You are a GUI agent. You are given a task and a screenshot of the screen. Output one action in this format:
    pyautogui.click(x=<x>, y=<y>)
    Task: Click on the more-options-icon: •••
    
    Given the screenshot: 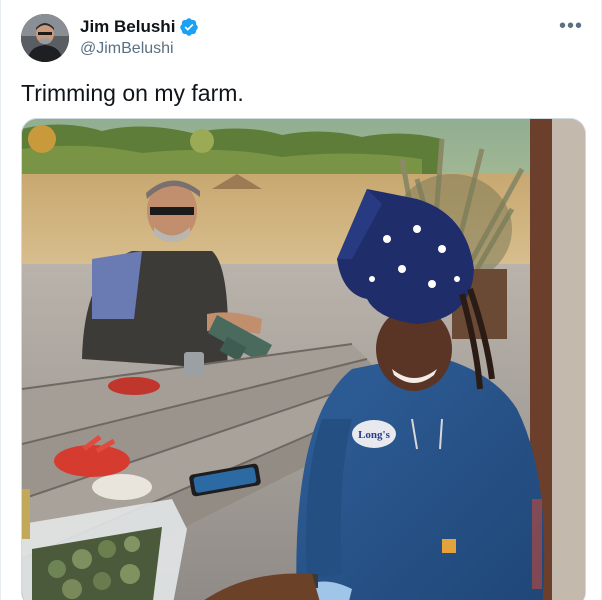 What is the action you would take?
    pyautogui.click(x=571, y=26)
    